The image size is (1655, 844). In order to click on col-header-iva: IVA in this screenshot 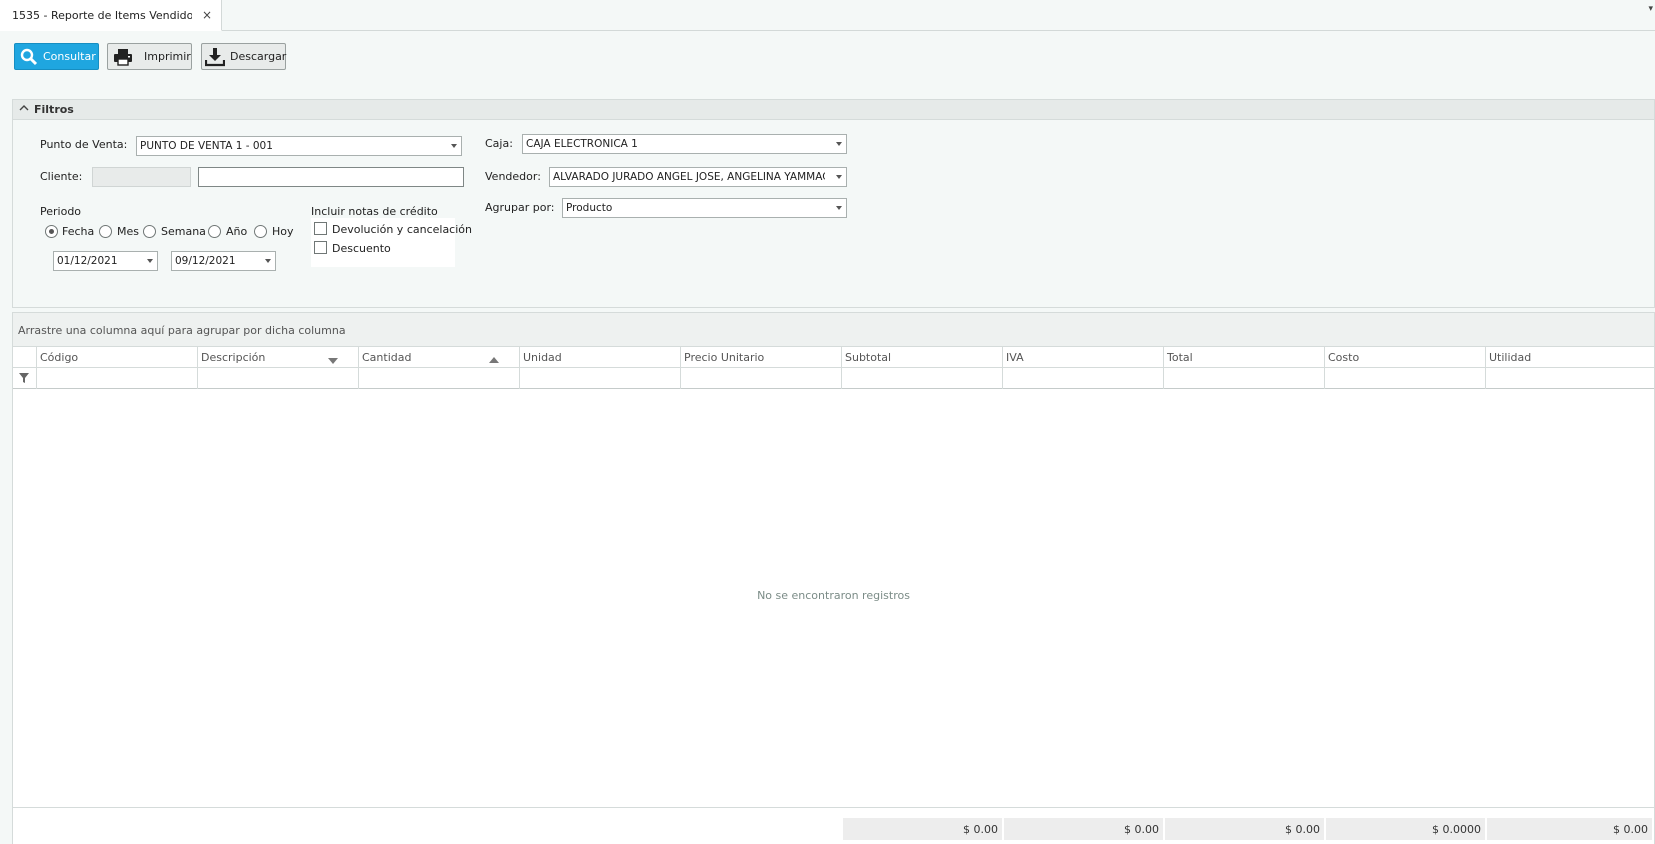, I will do `click(1082, 357)`.